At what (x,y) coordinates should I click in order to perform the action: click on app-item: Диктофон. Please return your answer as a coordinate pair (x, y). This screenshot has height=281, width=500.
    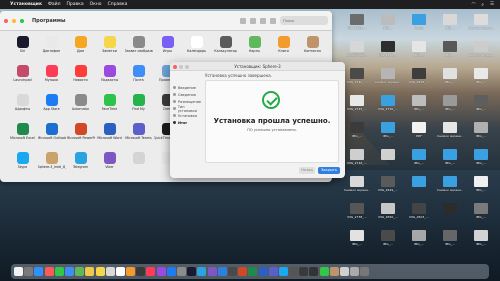
    Looking at the image, I should click on (51, 50).